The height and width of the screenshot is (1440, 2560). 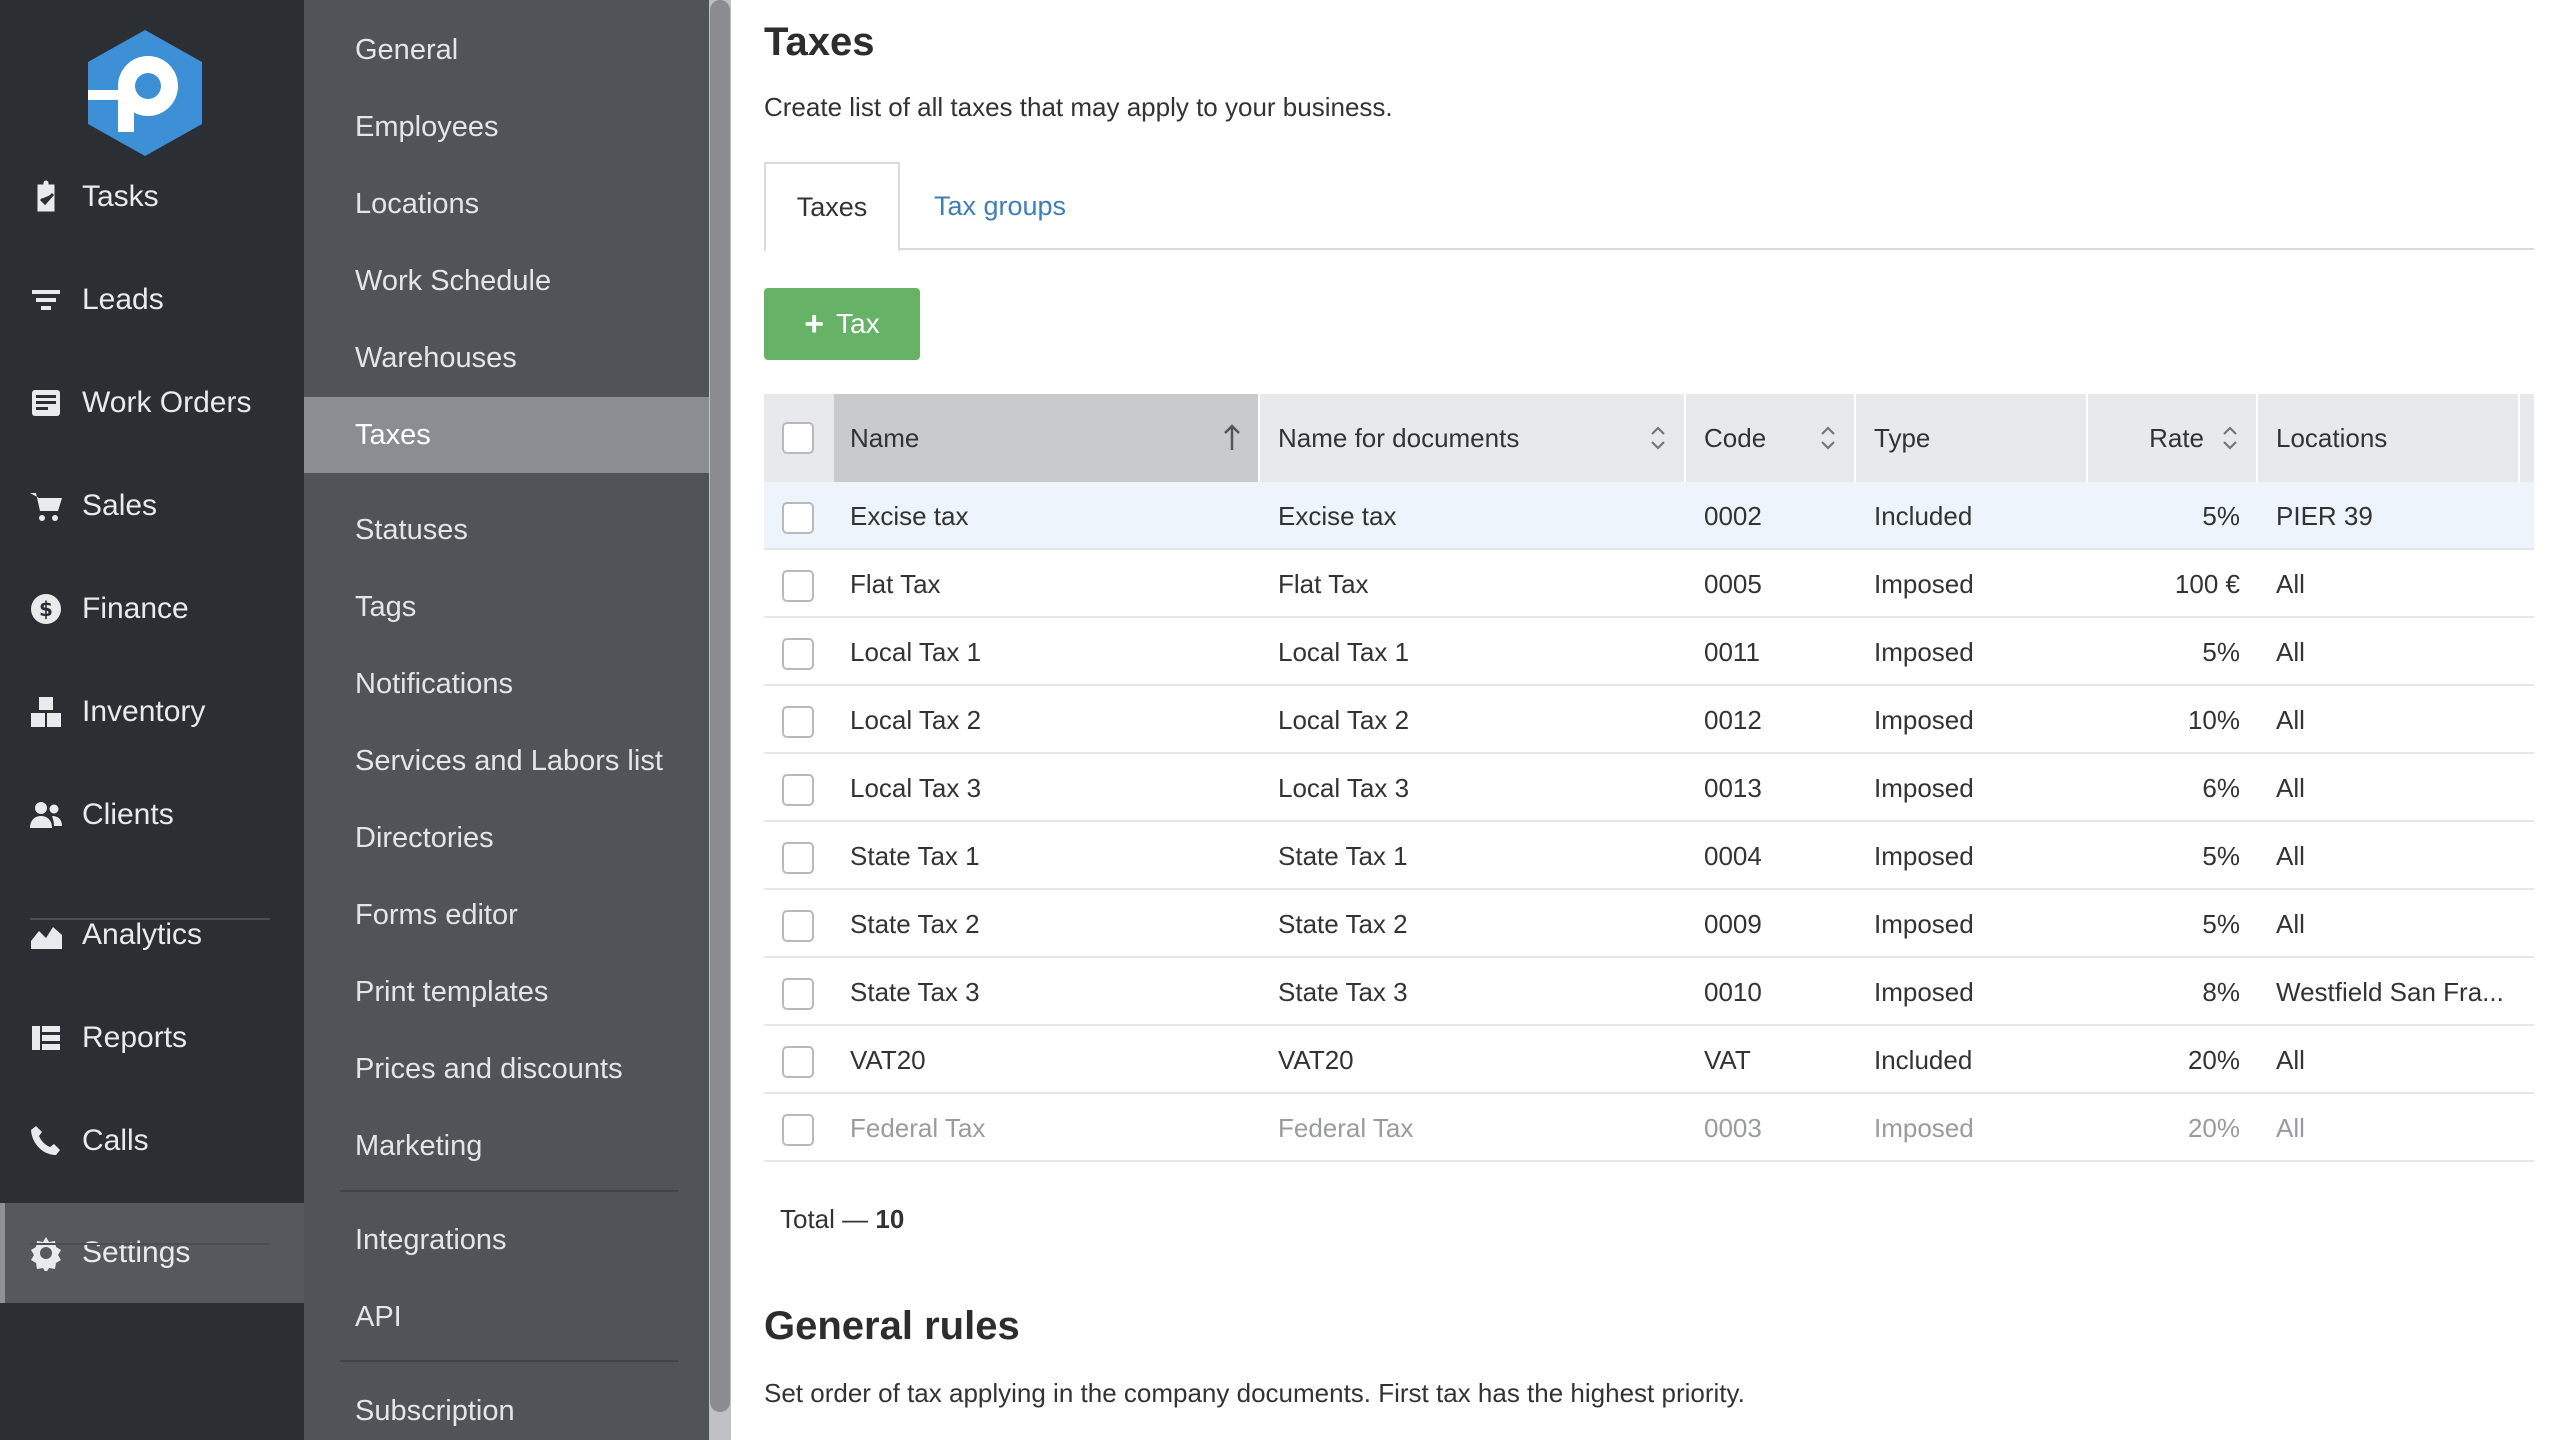 I want to click on dollar-circle-icon: $, so click(x=46, y=609).